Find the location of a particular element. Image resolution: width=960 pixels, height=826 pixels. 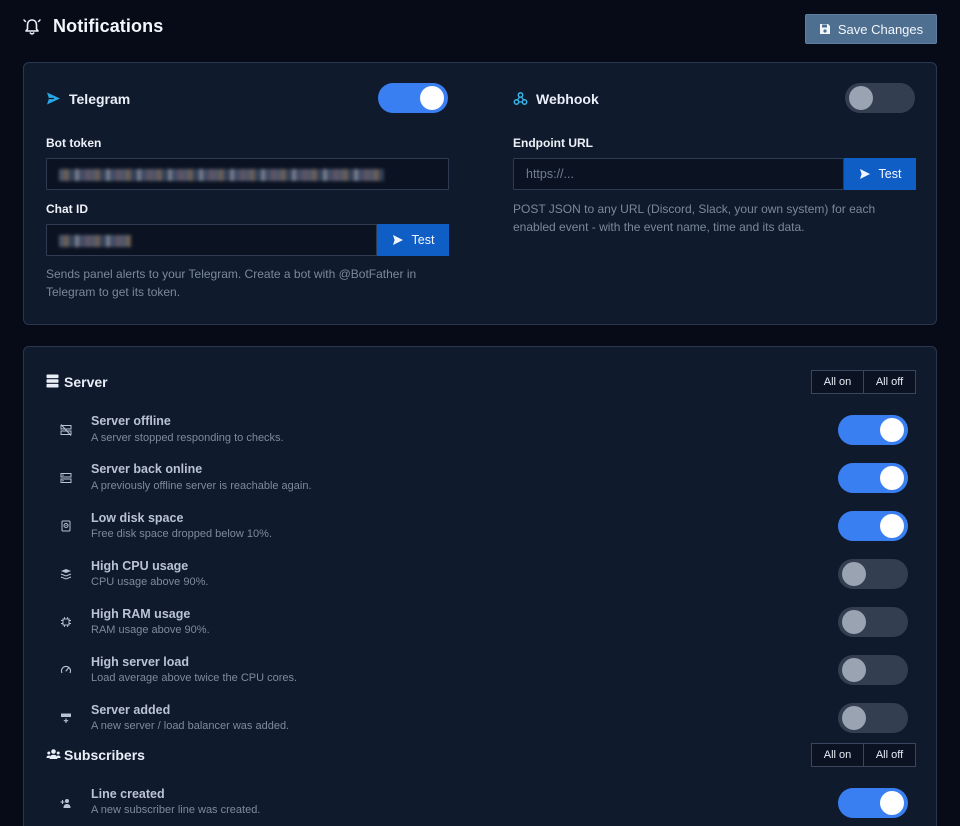

high-cpu-usage-toggle is located at coordinates (873, 574).